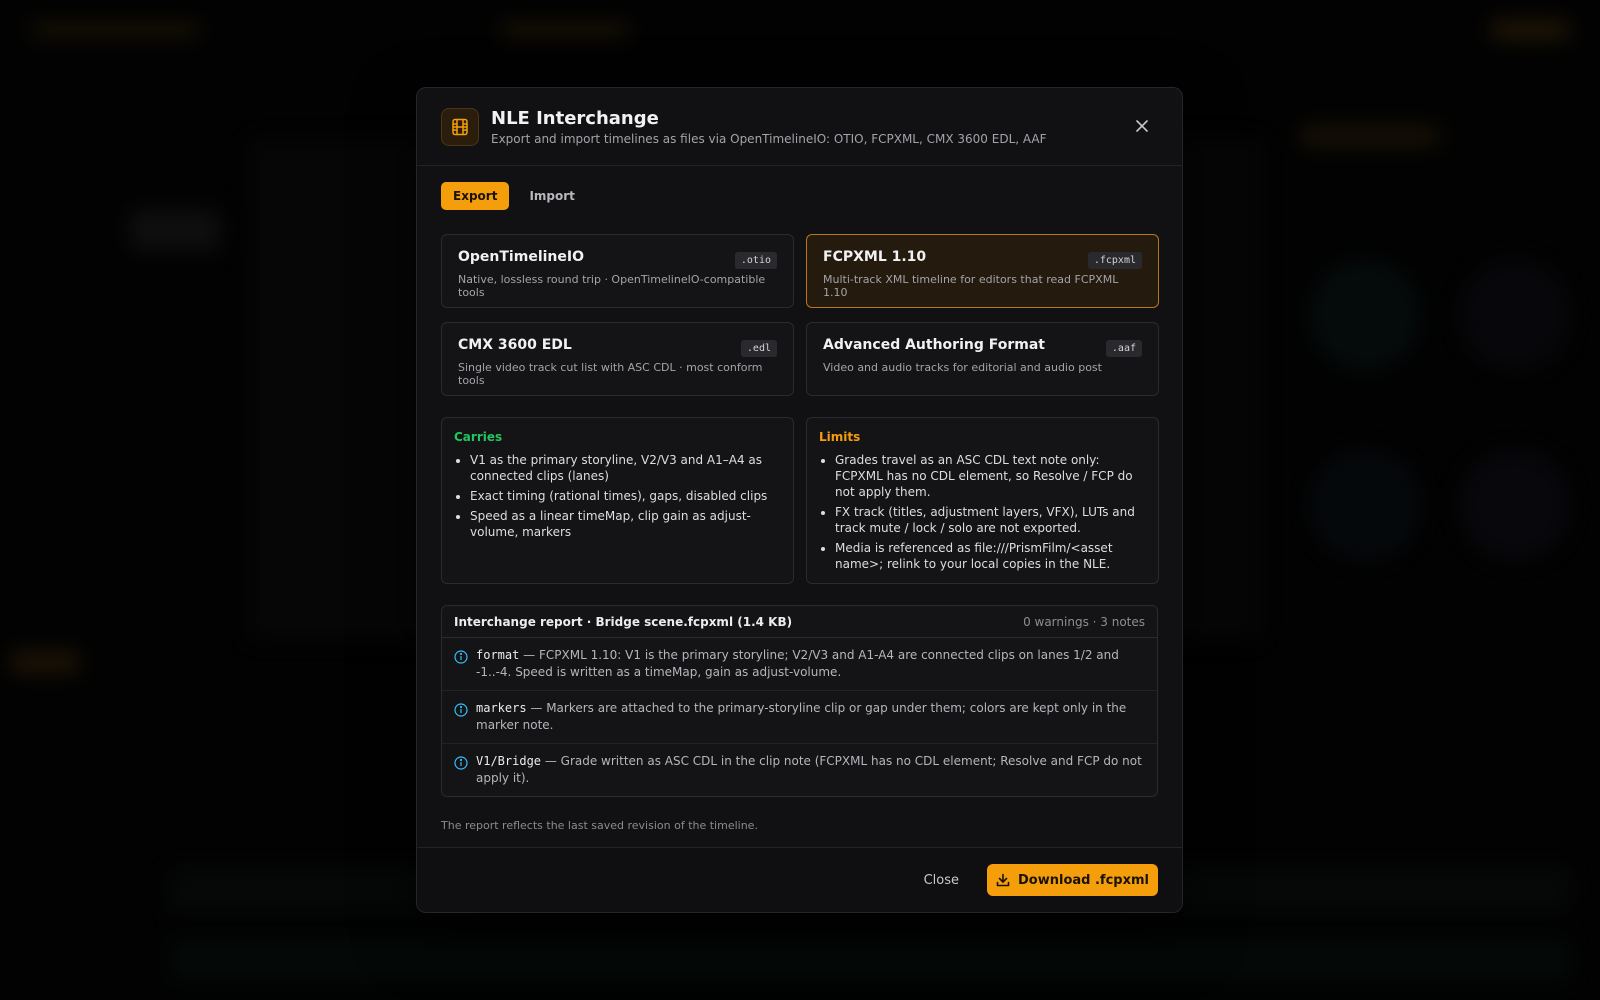 The width and height of the screenshot is (1600, 1000). I want to click on film-icon, so click(460, 126).